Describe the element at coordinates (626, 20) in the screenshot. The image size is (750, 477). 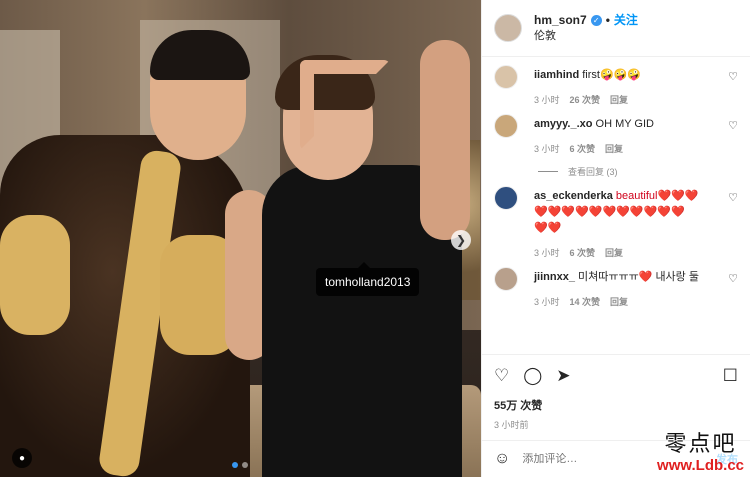
I see `follow-button: 关注` at that location.